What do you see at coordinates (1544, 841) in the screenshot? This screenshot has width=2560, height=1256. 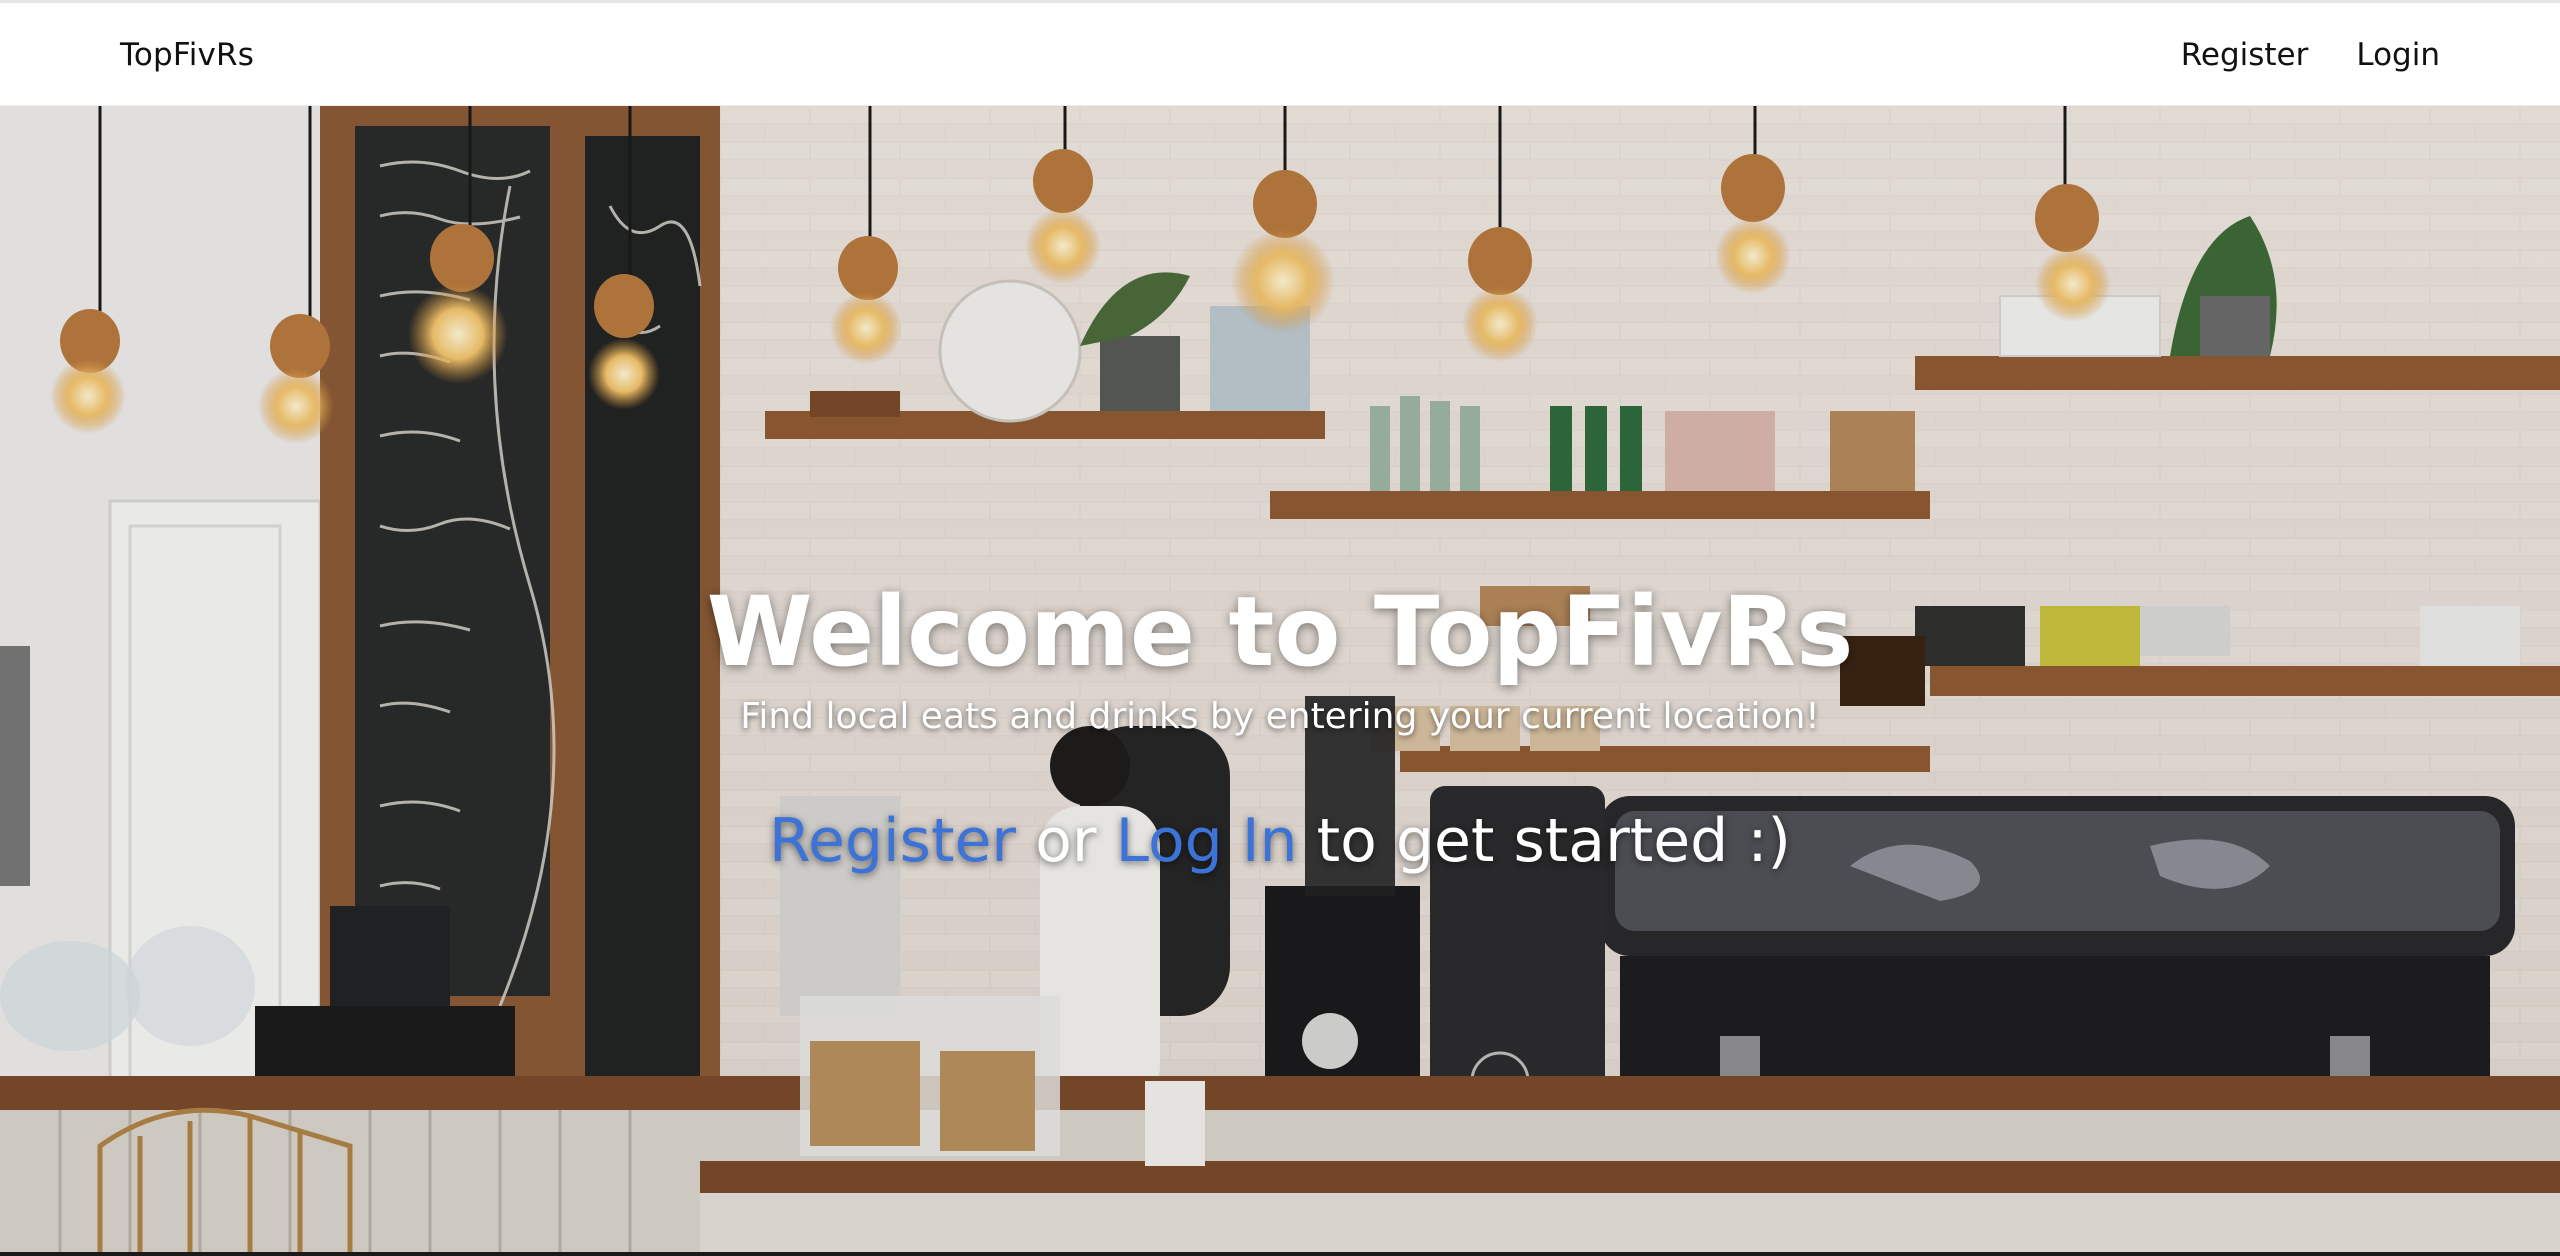 I see `cta-suffix-text: to get started :)` at bounding box center [1544, 841].